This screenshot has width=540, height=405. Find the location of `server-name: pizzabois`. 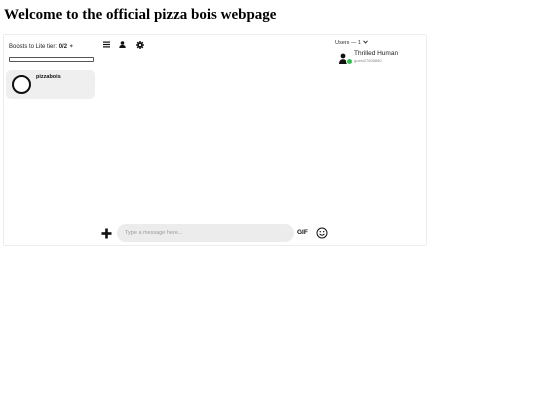

server-name: pizzabois is located at coordinates (48, 77).